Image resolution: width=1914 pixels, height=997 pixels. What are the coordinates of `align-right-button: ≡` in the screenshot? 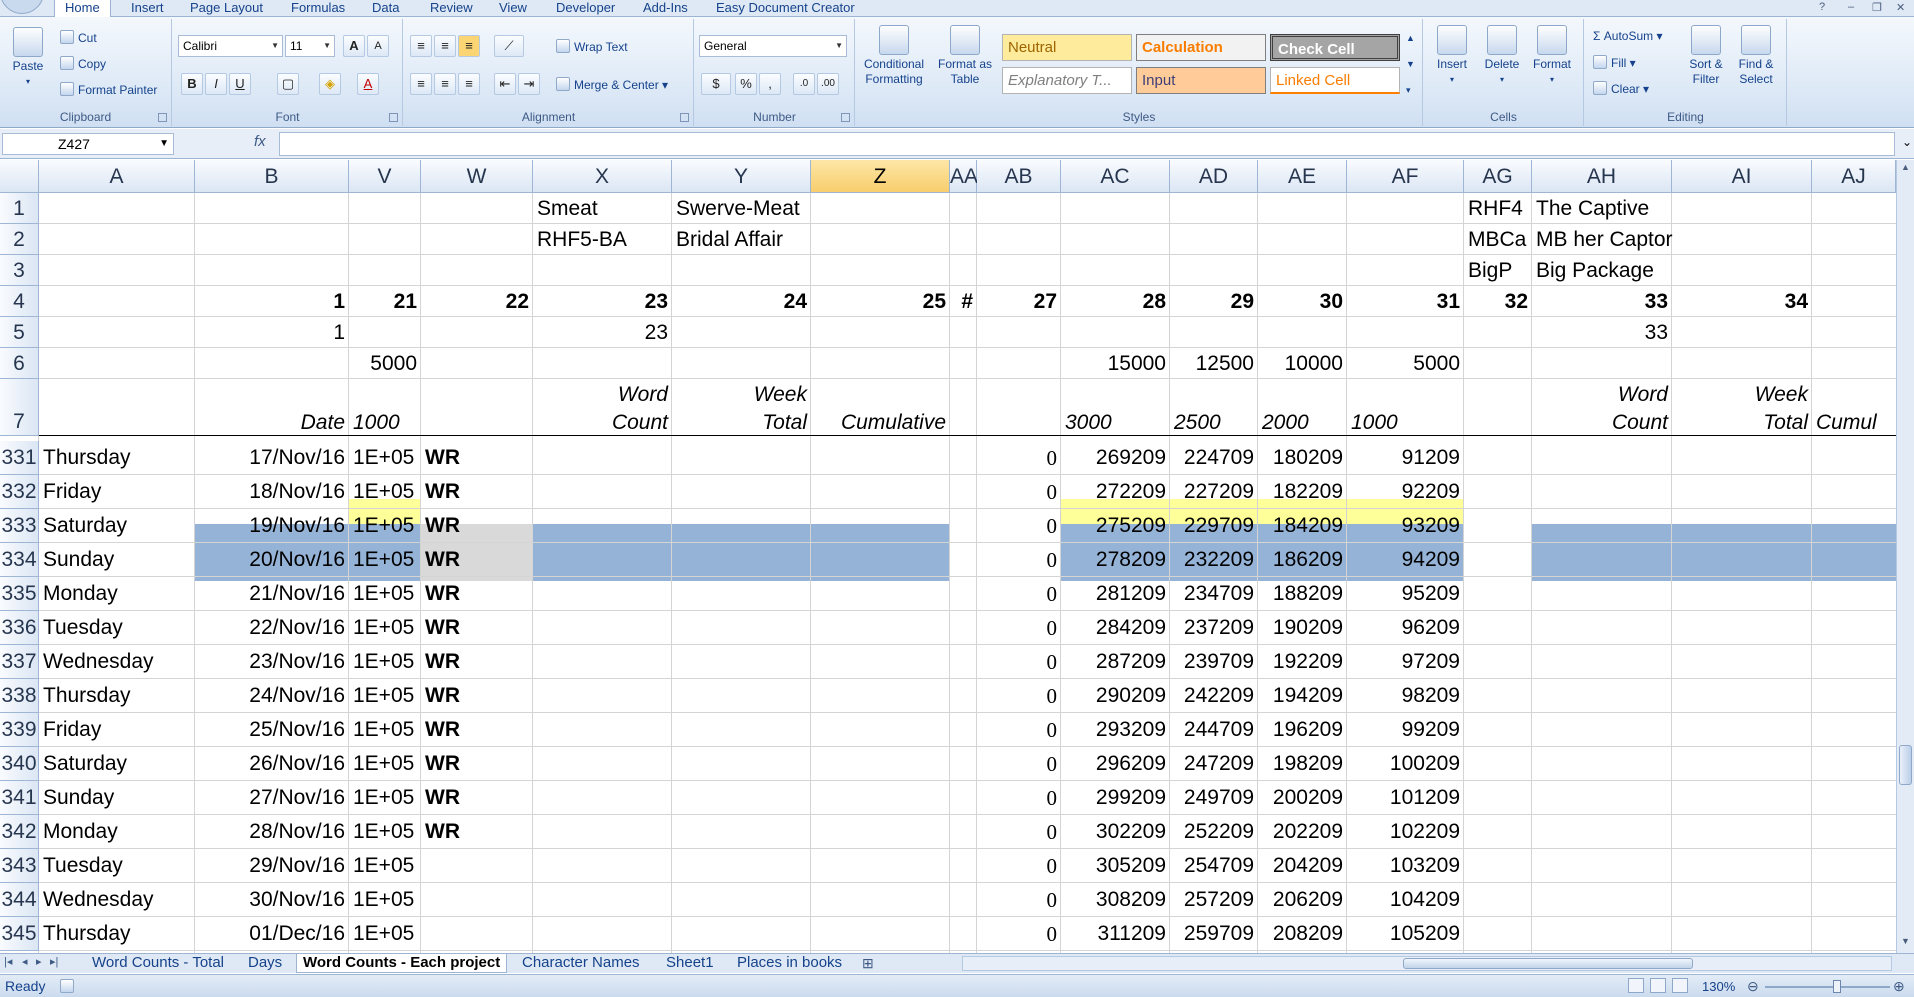 It's located at (469, 84).